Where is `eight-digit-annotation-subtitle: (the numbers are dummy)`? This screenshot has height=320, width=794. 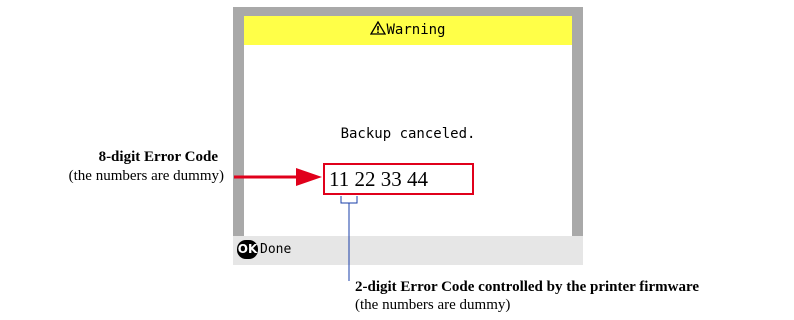 eight-digit-annotation-subtitle: (the numbers are dummy) is located at coordinates (146, 176).